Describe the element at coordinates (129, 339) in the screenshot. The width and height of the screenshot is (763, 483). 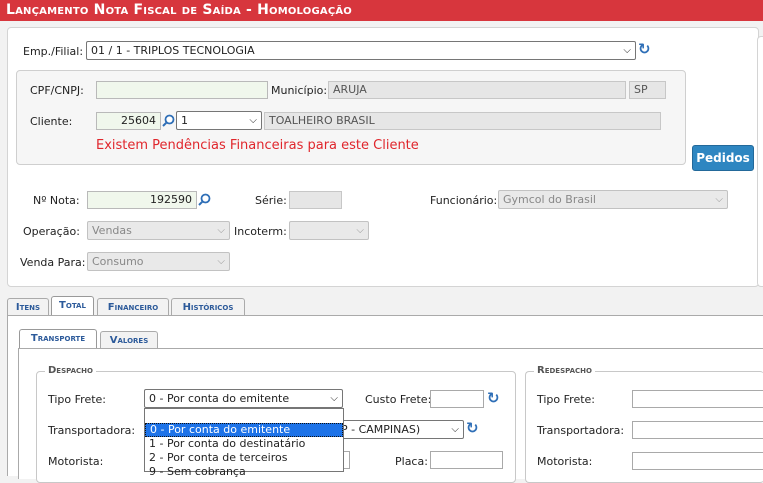
I see `tab-valores: Valores` at that location.